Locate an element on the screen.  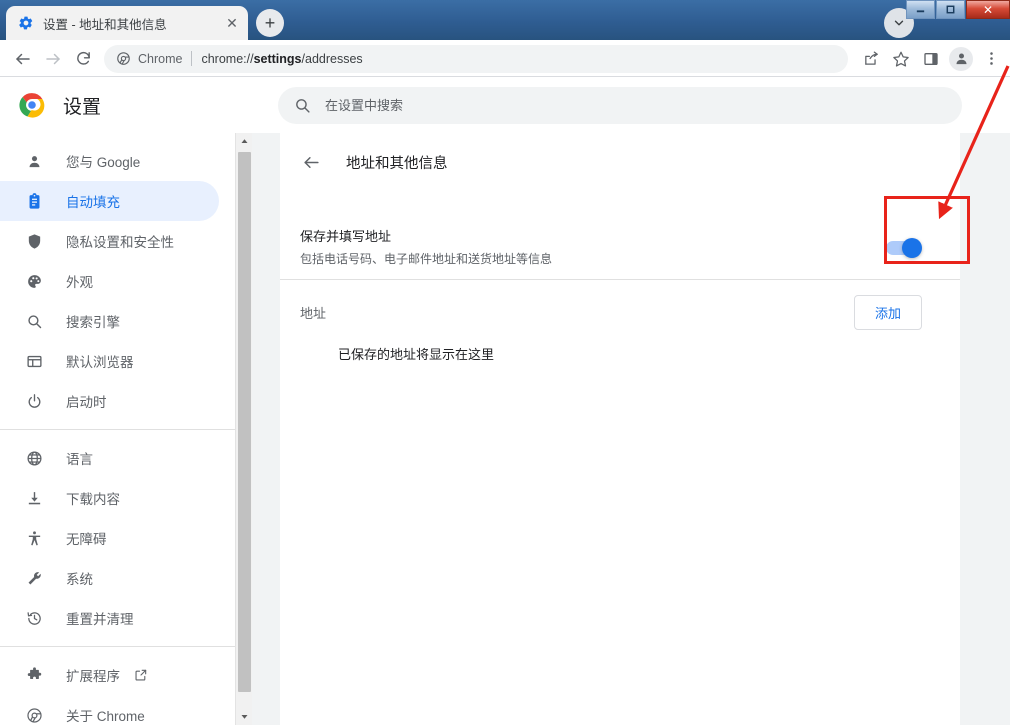
scrollbar-thumb is located at coordinates (244, 422).